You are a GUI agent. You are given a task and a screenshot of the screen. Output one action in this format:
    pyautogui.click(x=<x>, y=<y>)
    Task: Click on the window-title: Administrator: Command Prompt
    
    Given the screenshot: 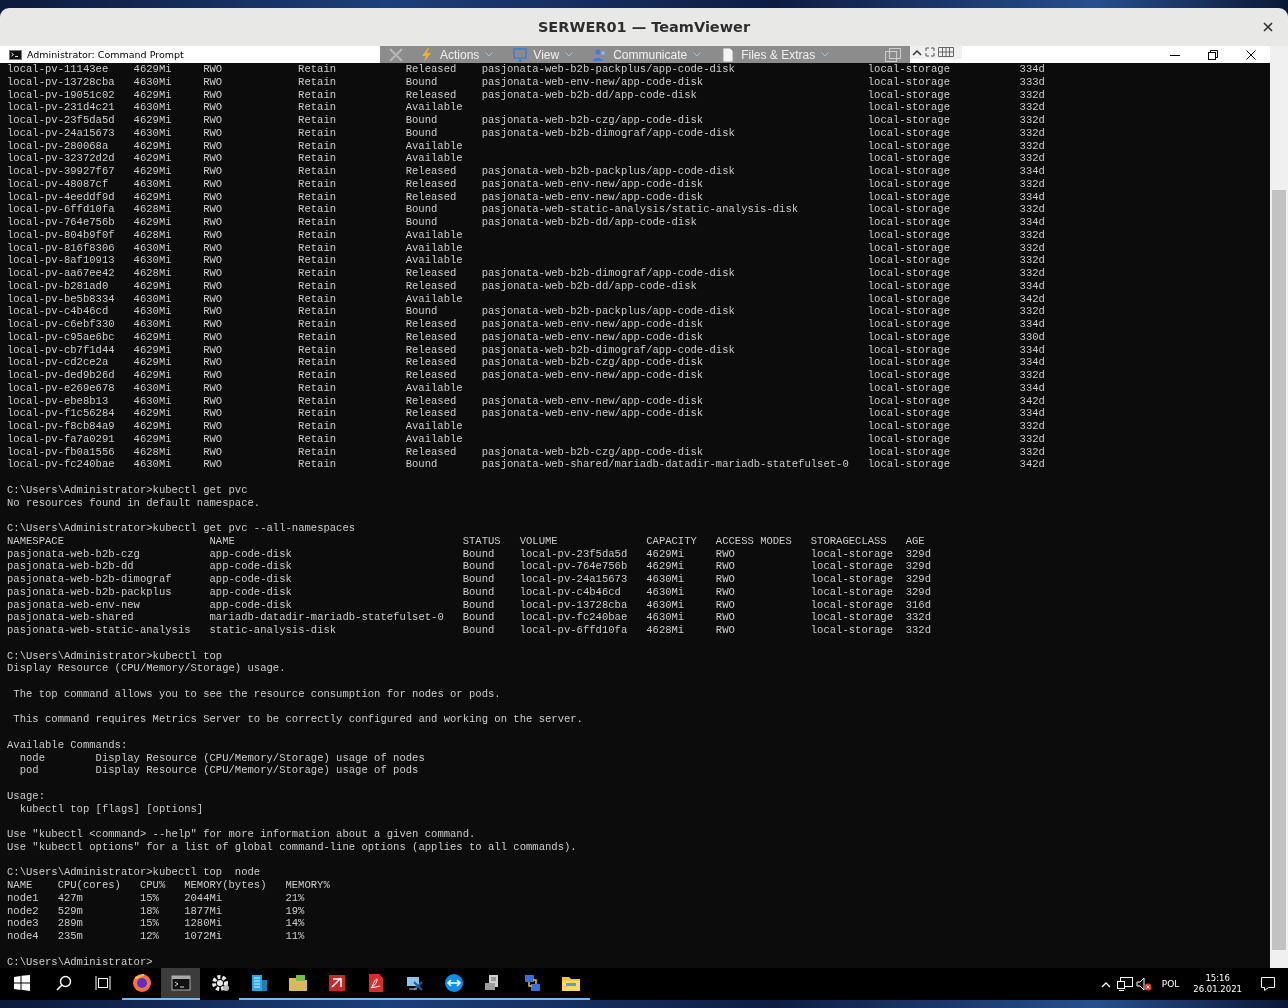 What is the action you would take?
    pyautogui.click(x=105, y=54)
    